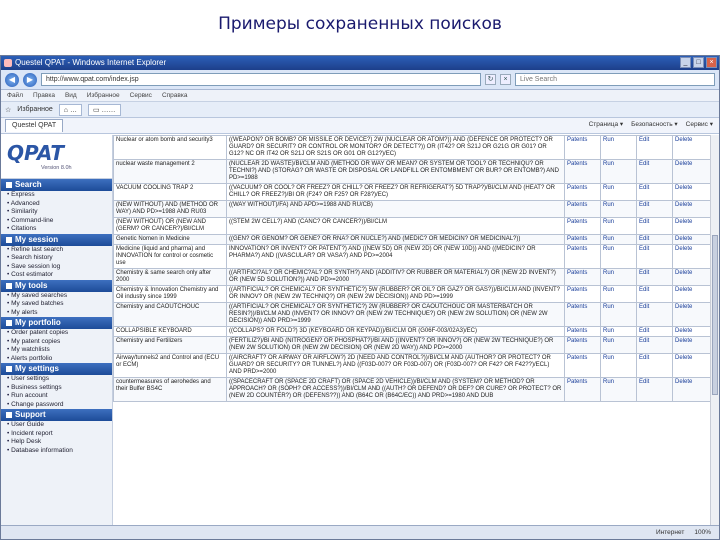 The image size is (720, 540). Describe the element at coordinates (56, 313) in the screenshot. I see `sidebar-item-2-2: My alerts` at that location.